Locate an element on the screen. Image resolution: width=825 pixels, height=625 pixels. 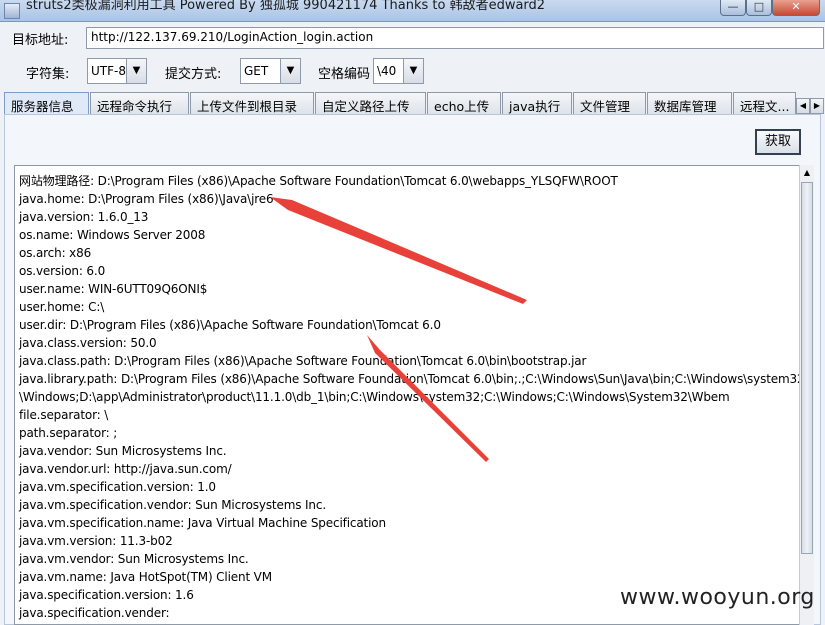
url-label: 目标地址: is located at coordinates (40, 40).